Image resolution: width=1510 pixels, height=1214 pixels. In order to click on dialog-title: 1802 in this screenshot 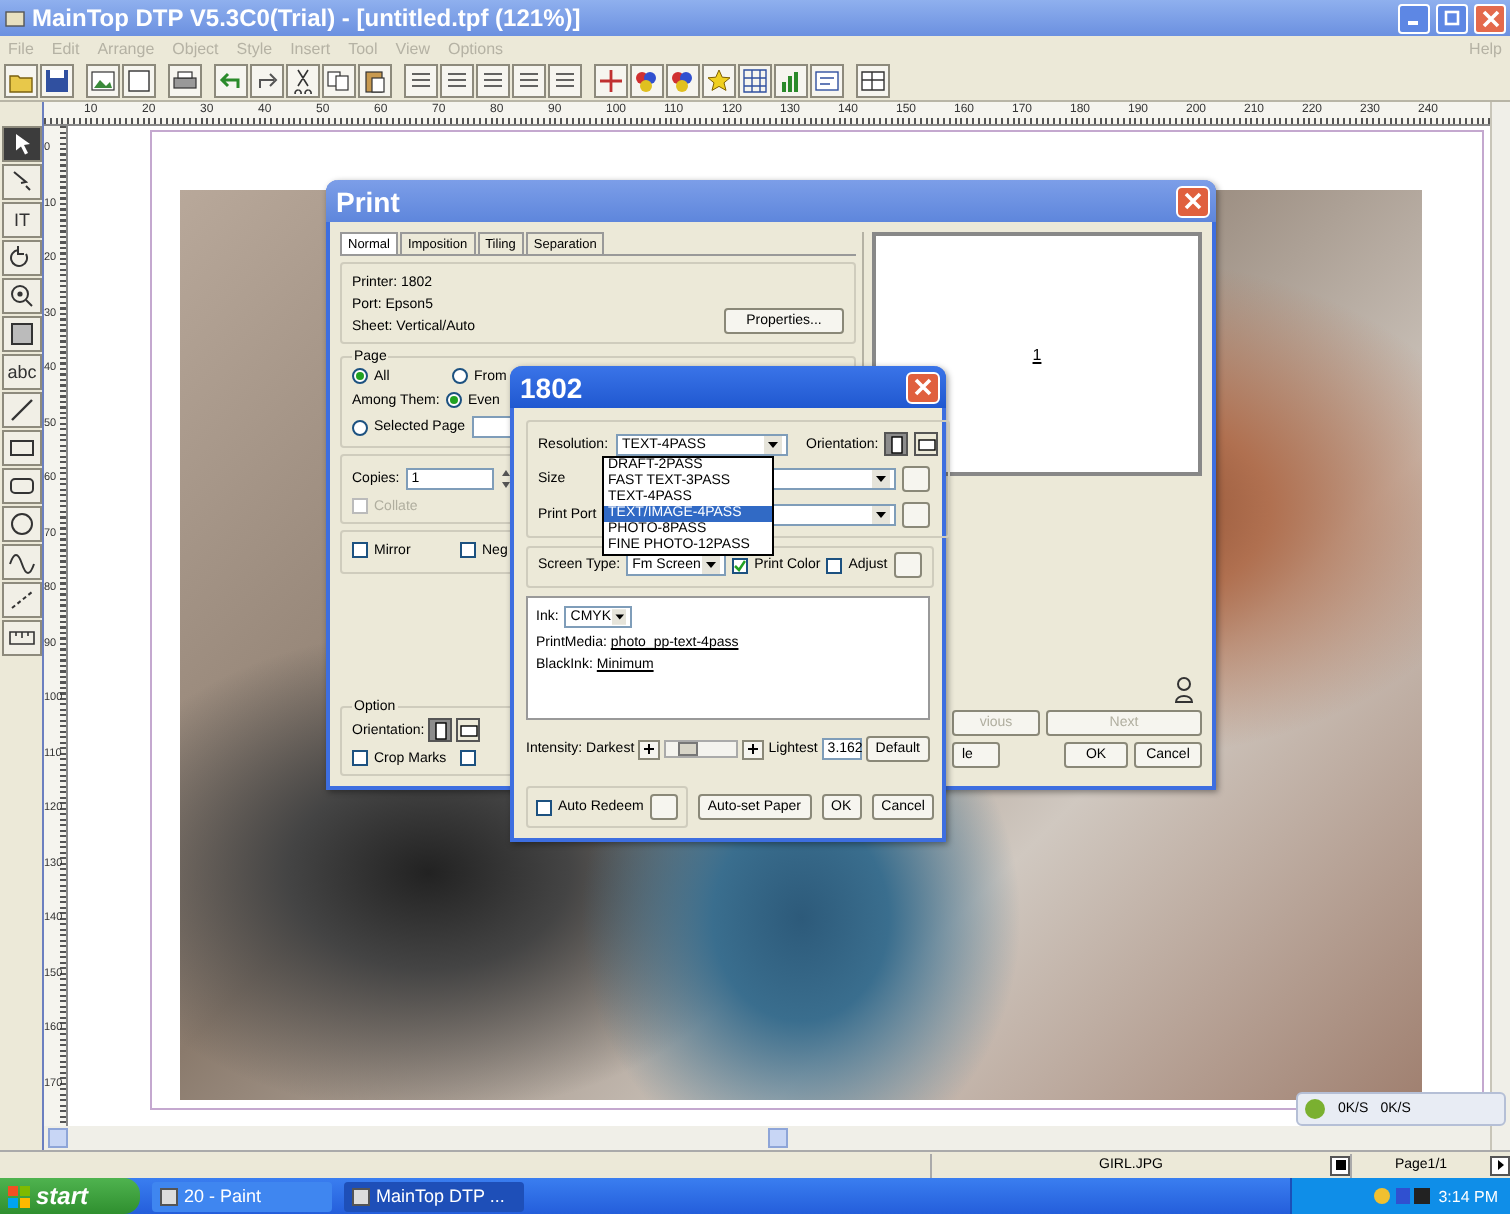, I will do `click(551, 387)`.